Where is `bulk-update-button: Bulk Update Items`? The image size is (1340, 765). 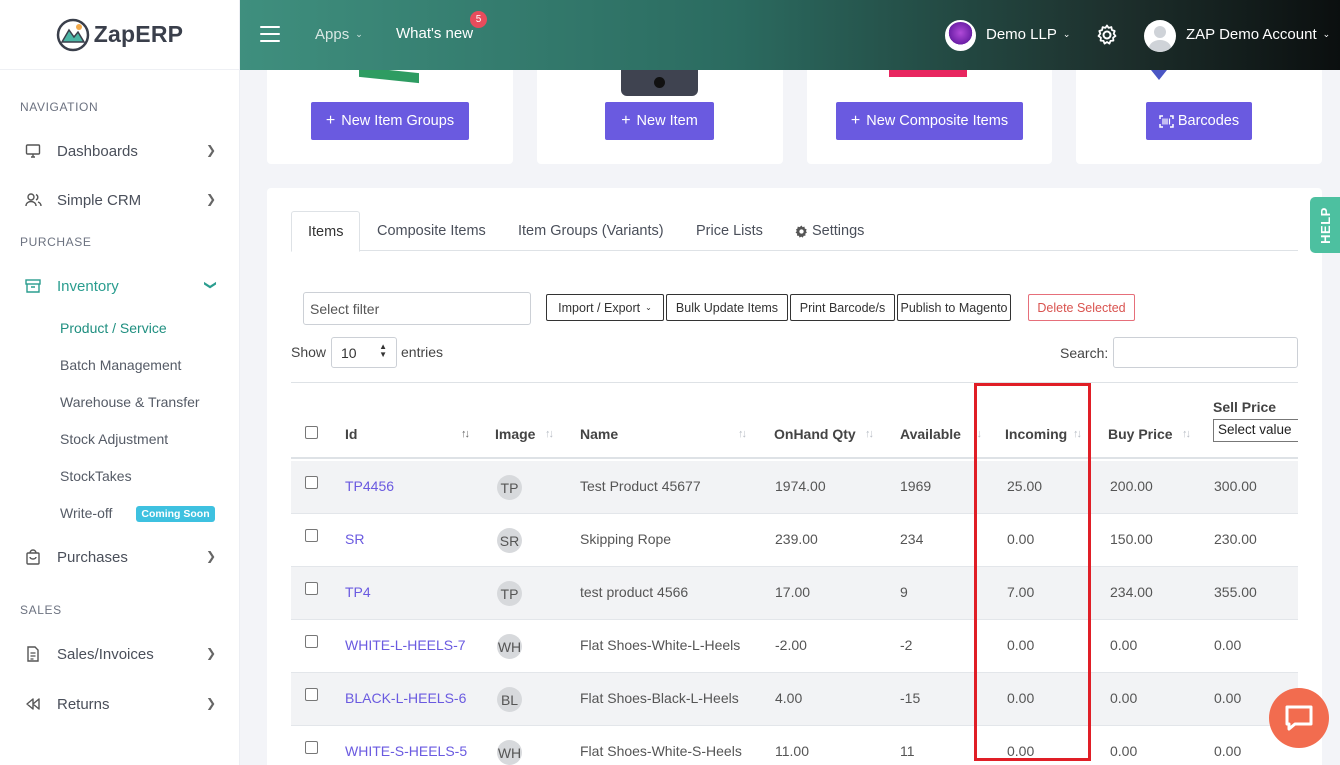 bulk-update-button: Bulk Update Items is located at coordinates (727, 307).